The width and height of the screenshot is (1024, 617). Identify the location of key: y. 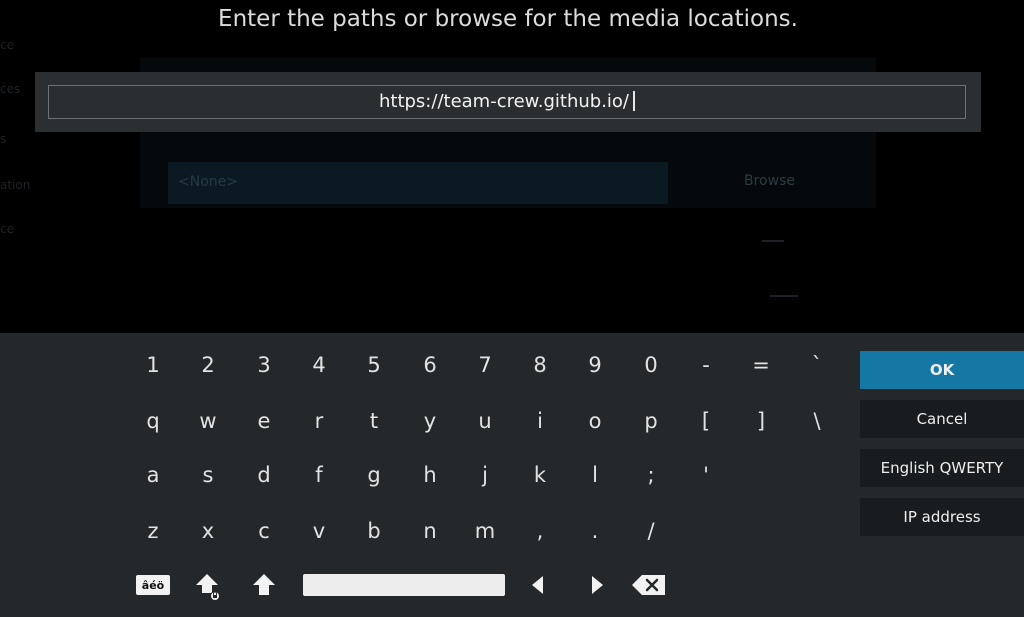
(430, 421).